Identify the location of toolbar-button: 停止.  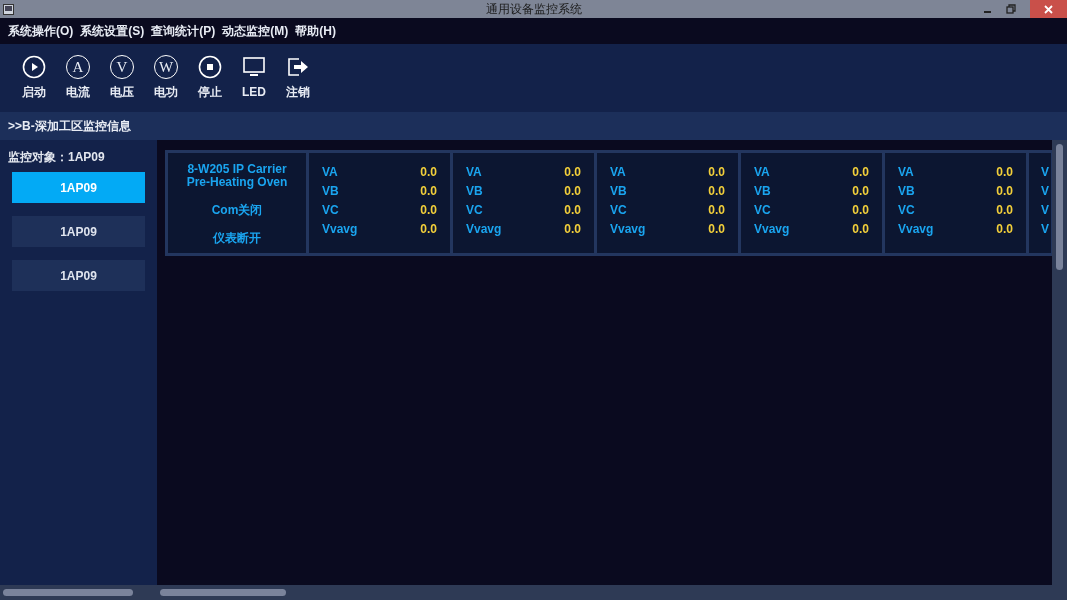
(210, 78).